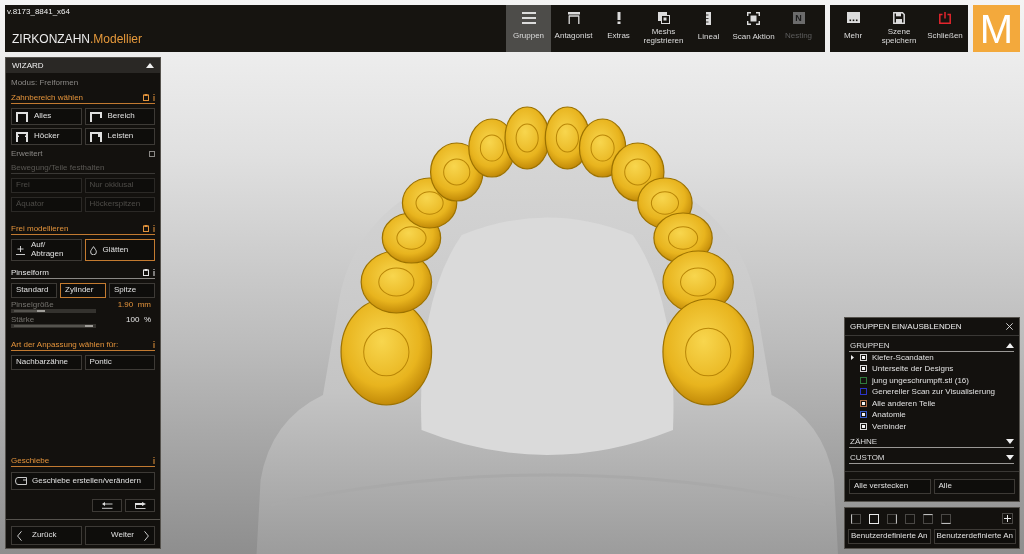  Describe the element at coordinates (528, 18) in the screenshot. I see `menu-icon` at that location.